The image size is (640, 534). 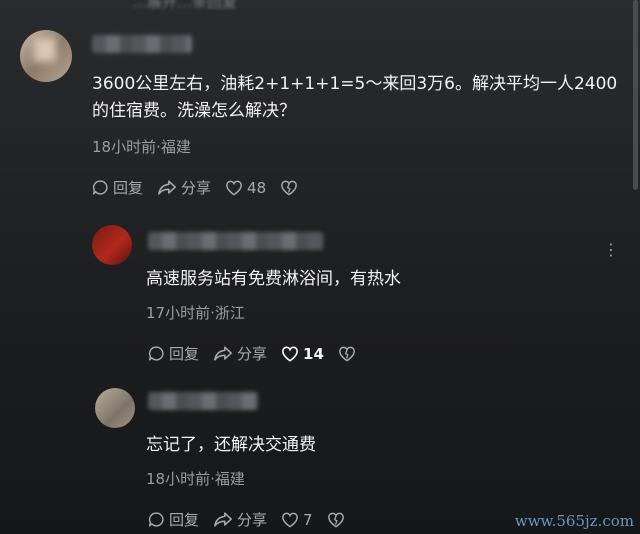 I want to click on like-button: 7, so click(x=297, y=520).